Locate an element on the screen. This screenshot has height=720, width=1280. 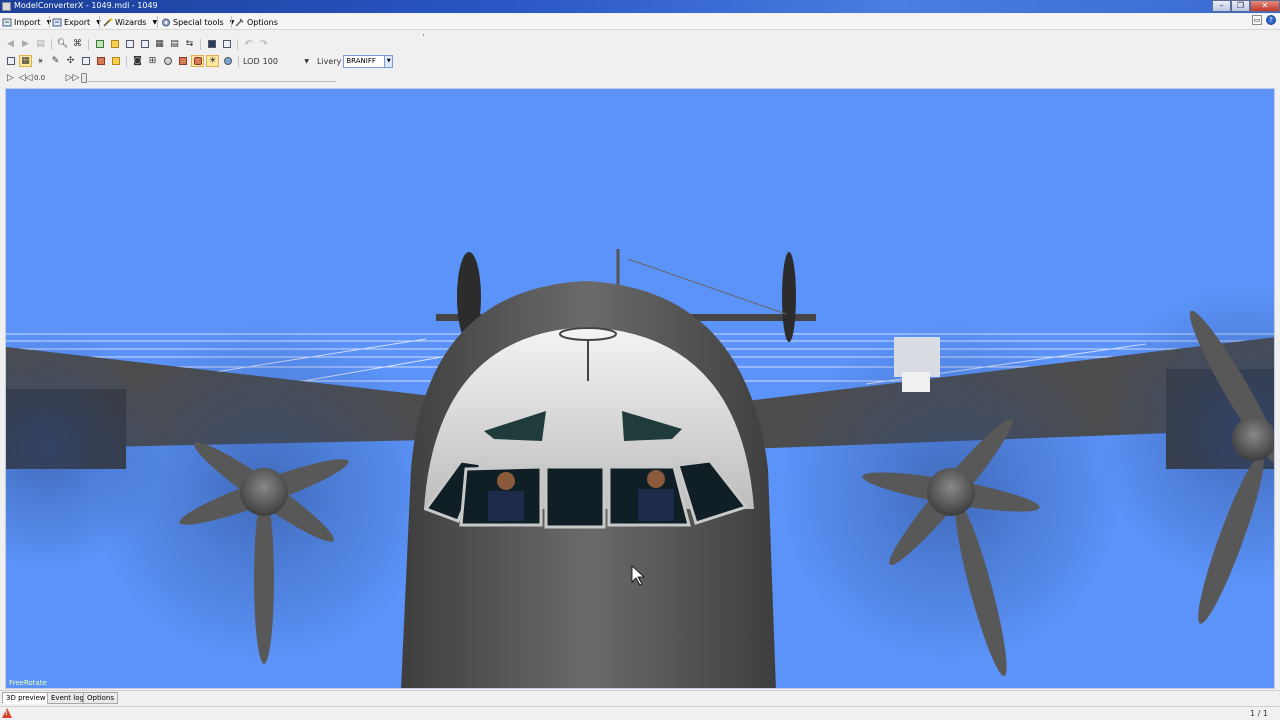
minimize-button: – is located at coordinates (1221, 6).